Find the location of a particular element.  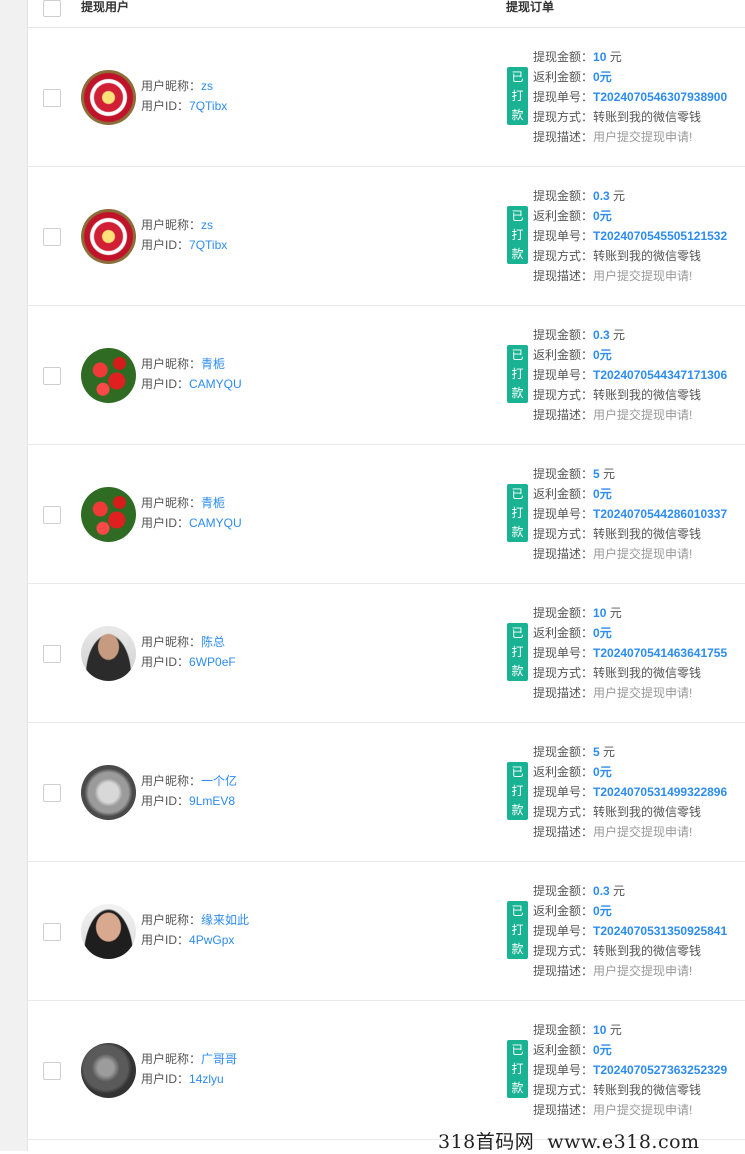

user-id-value: 9LmEV8 is located at coordinates (212, 801).